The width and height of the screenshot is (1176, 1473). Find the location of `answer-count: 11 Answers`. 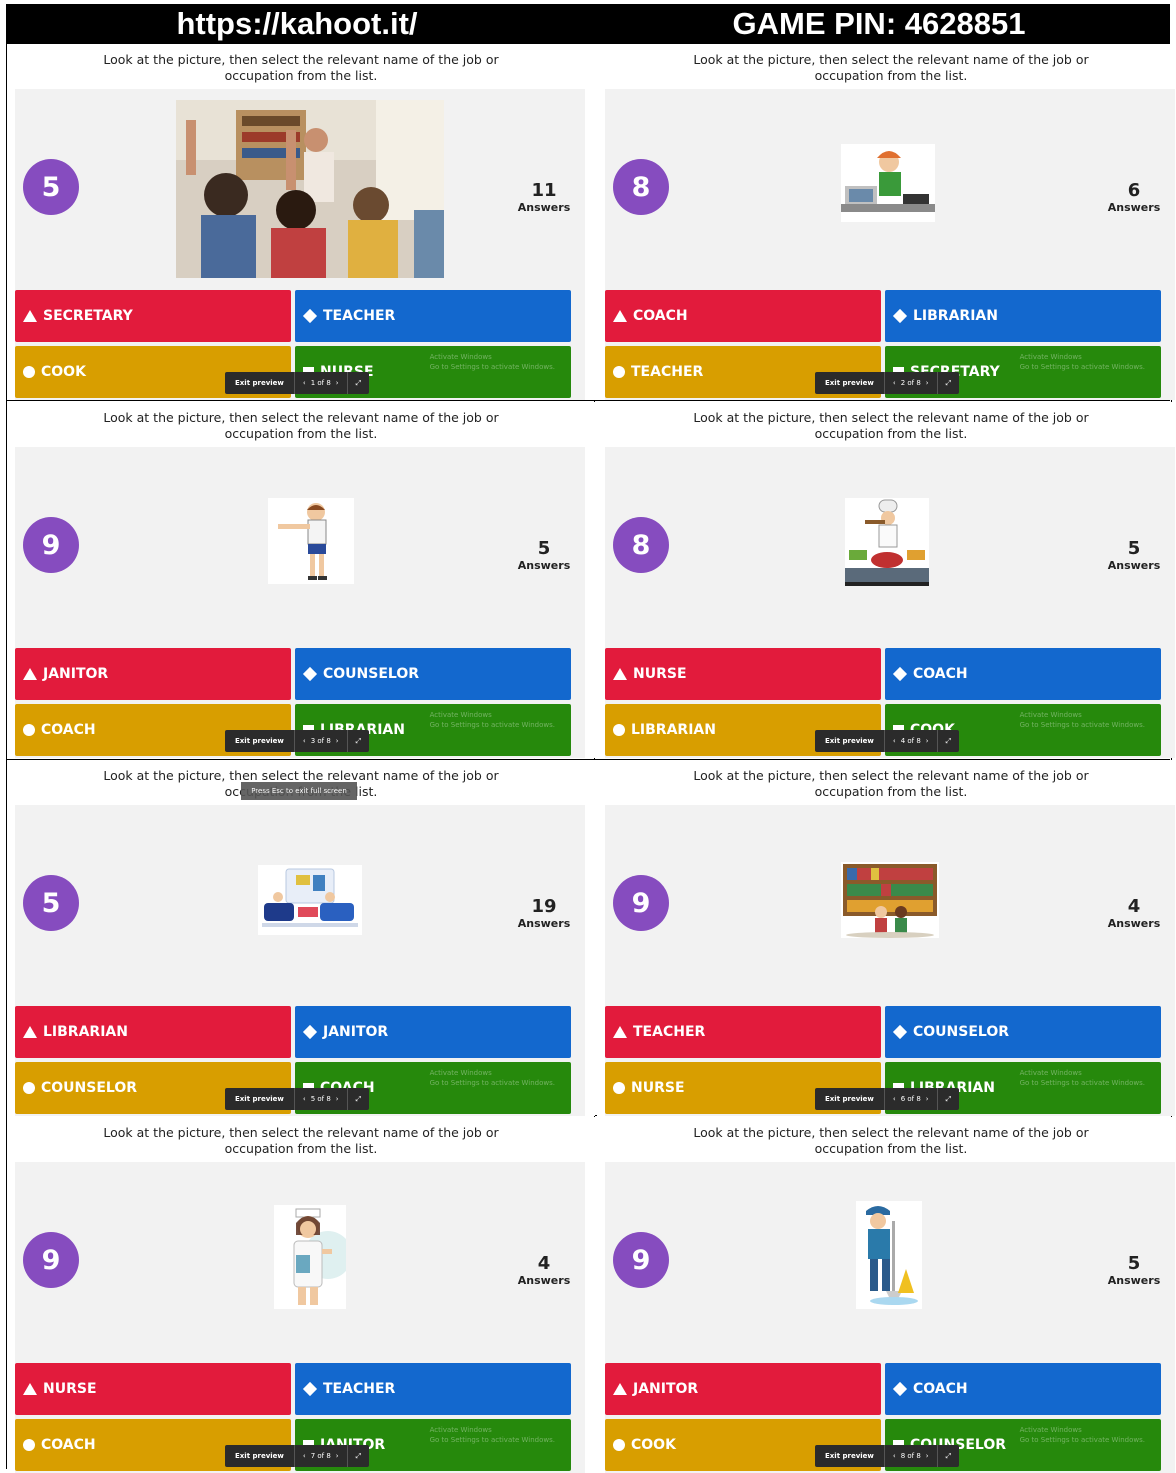

answer-count: 11 Answers is located at coordinates (544, 197).